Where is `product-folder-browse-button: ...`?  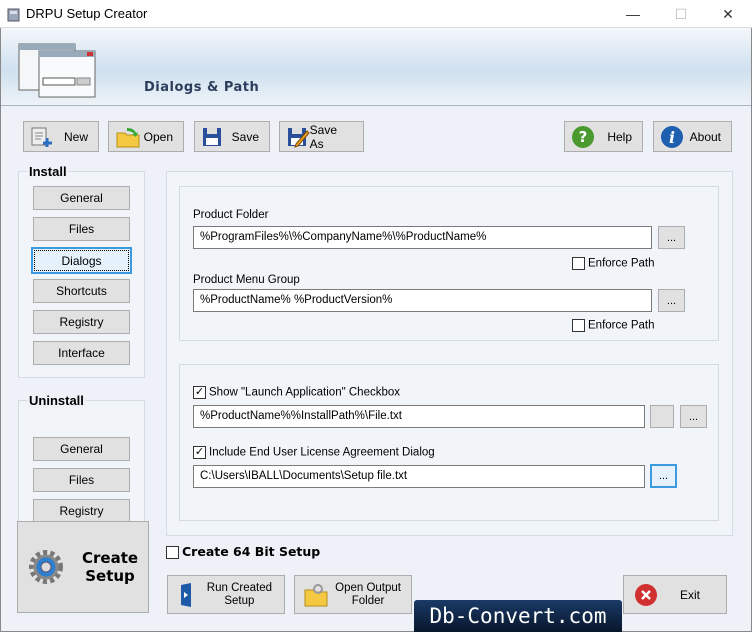 product-folder-browse-button: ... is located at coordinates (671, 237).